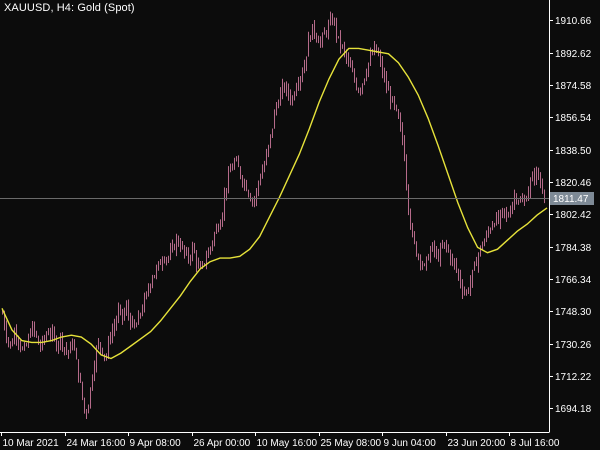 Image resolution: width=600 pixels, height=450 pixels. Describe the element at coordinates (573, 86) in the screenshot. I see `price-tick-label: 1874.58` at that location.